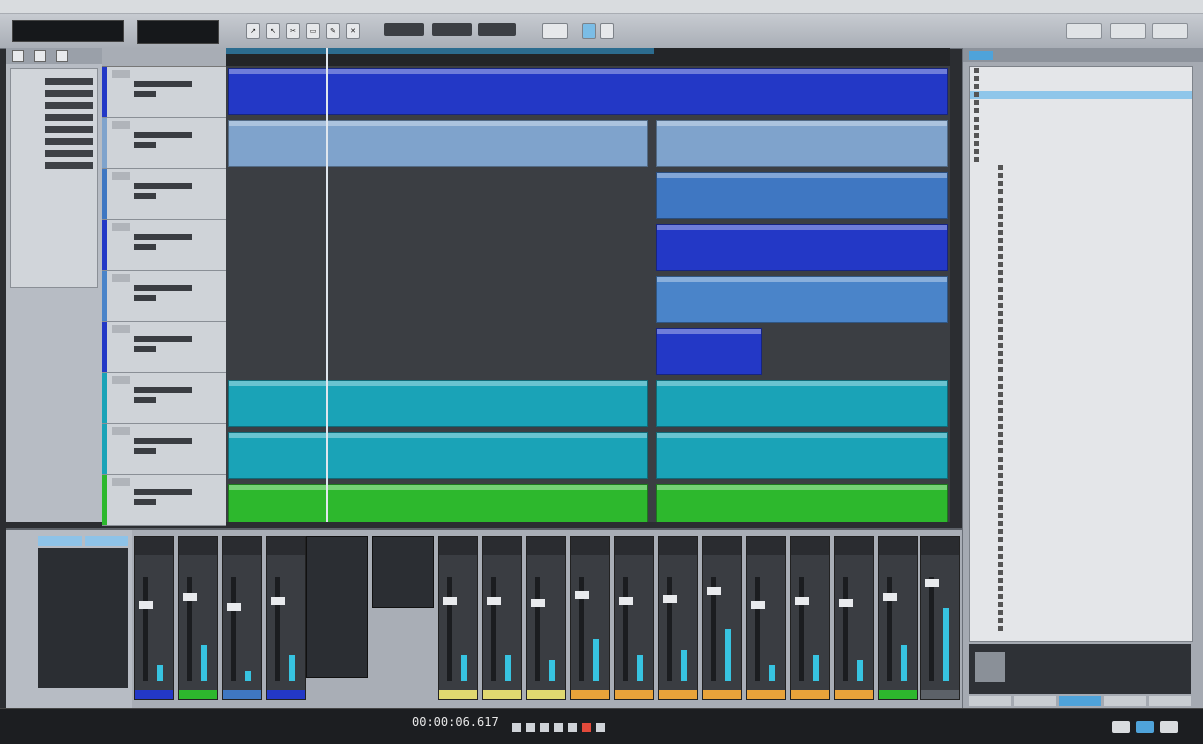 Image resolution: width=1203 pixels, height=744 pixels. Describe the element at coordinates (1169, 727) in the screenshot. I see `browse-button` at that location.